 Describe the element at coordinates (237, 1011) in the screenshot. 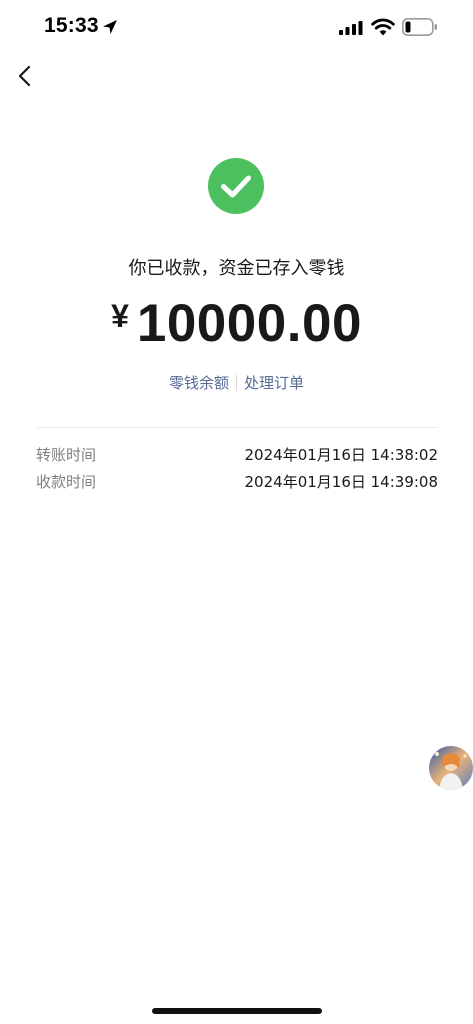

I see `home-indicator` at that location.